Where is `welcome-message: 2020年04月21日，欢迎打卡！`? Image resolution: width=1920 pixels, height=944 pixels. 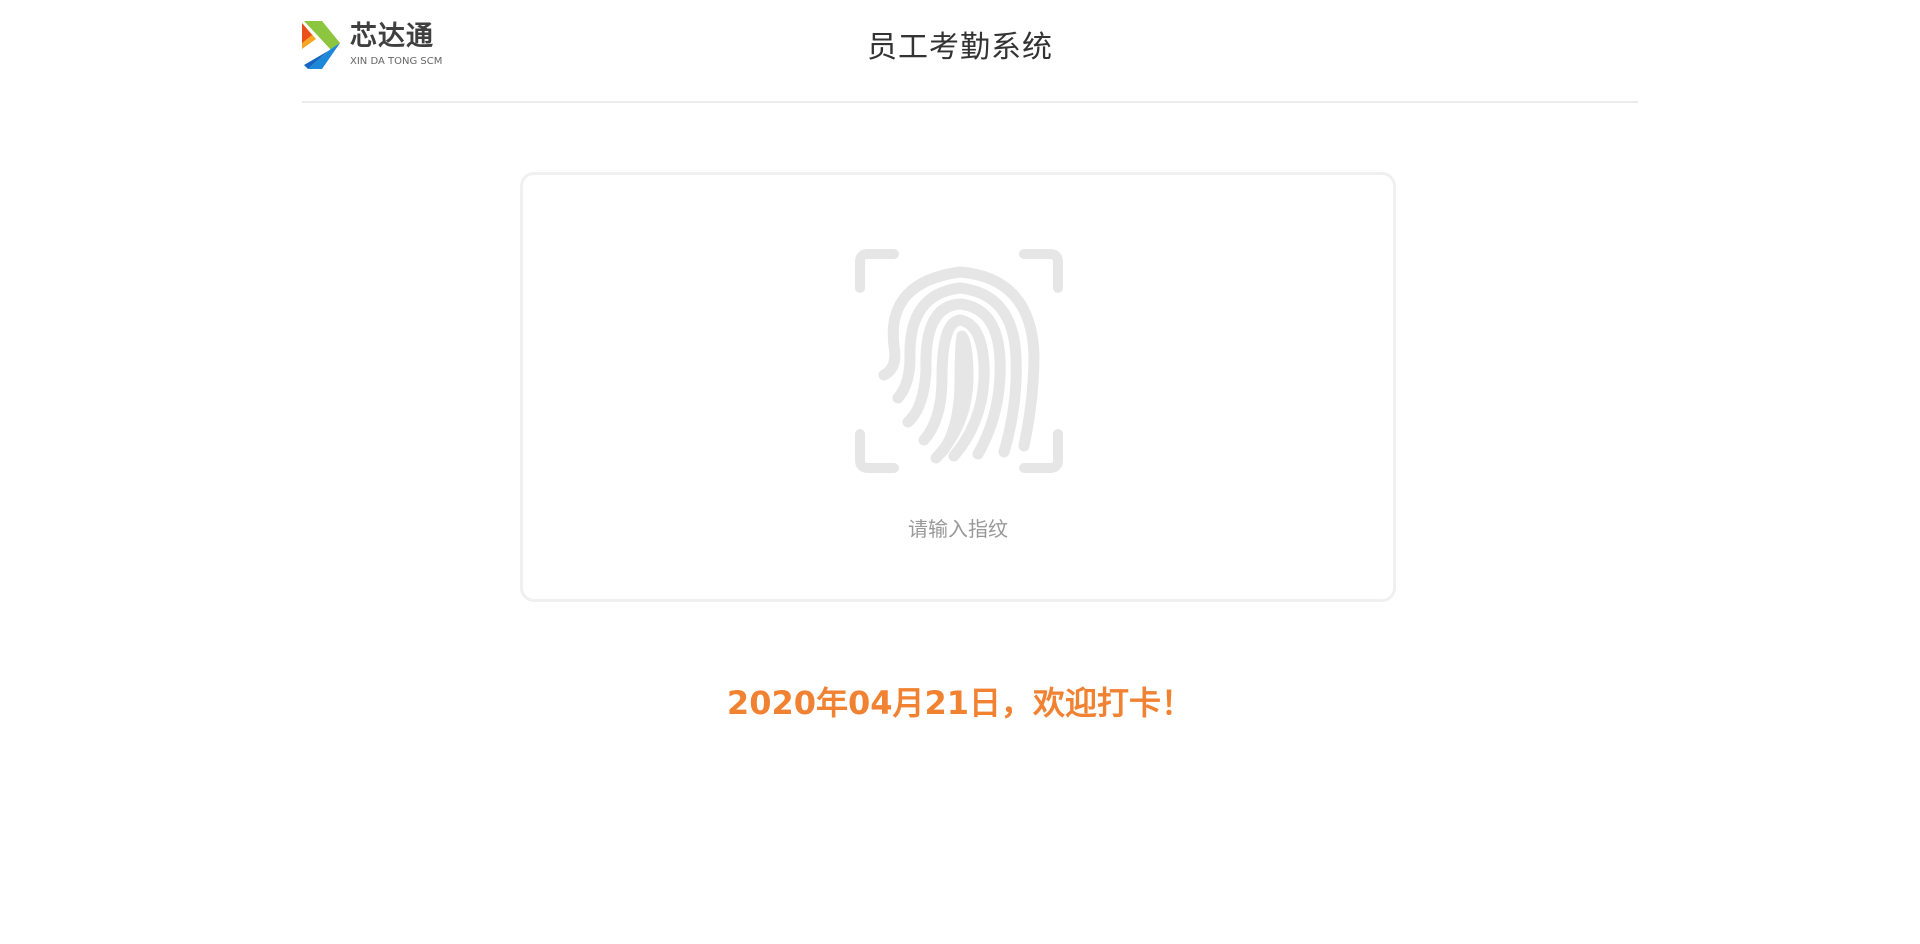 welcome-message: 2020年04月21日，欢迎打卡！ is located at coordinates (960, 703).